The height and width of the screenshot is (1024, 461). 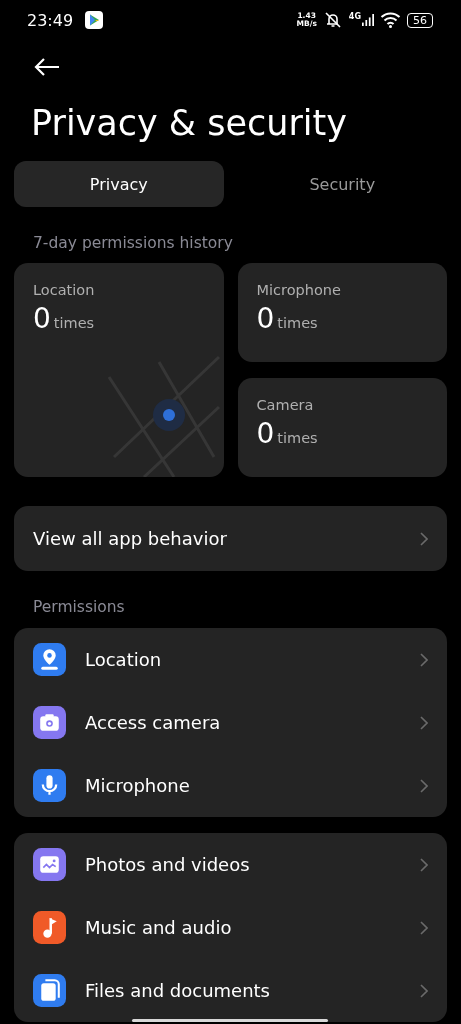 What do you see at coordinates (354, 16) in the screenshot?
I see `network-type: 4G` at bounding box center [354, 16].